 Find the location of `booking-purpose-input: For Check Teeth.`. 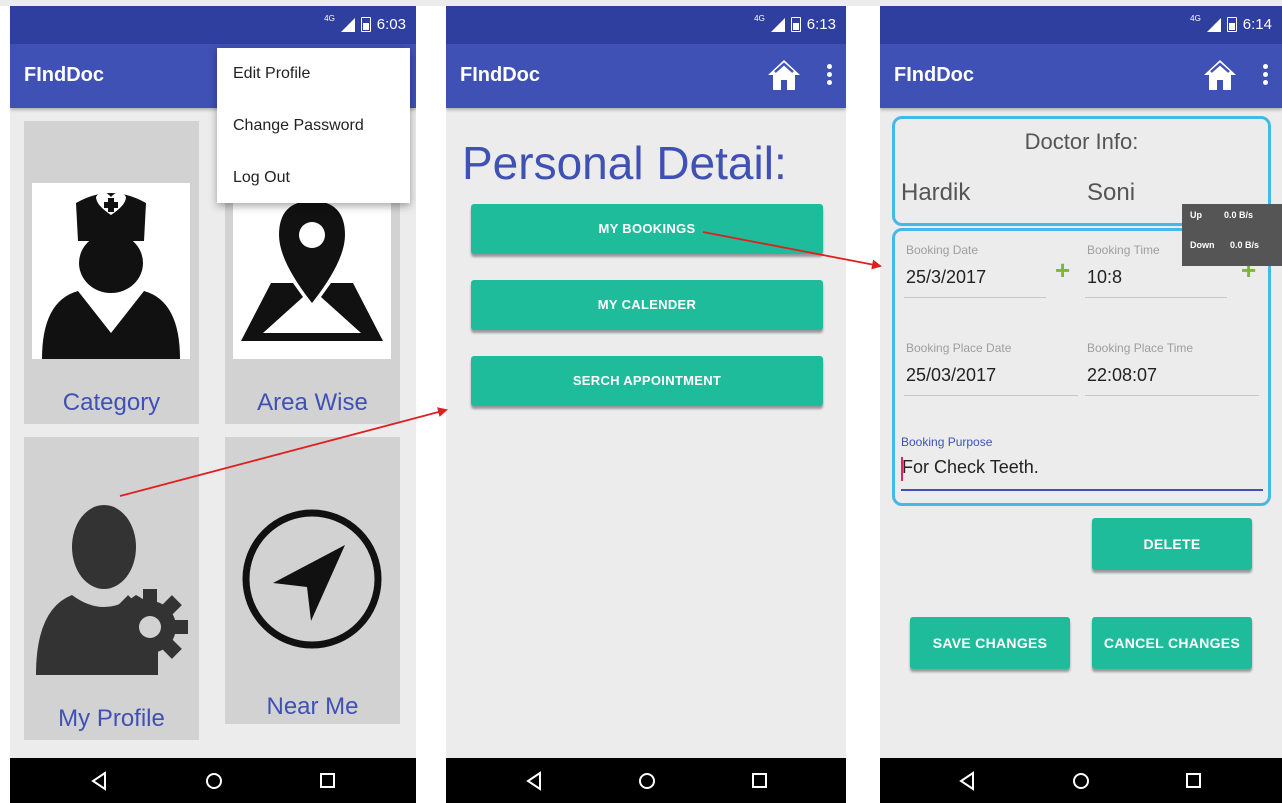

booking-purpose-input: For Check Teeth. is located at coordinates (970, 467).